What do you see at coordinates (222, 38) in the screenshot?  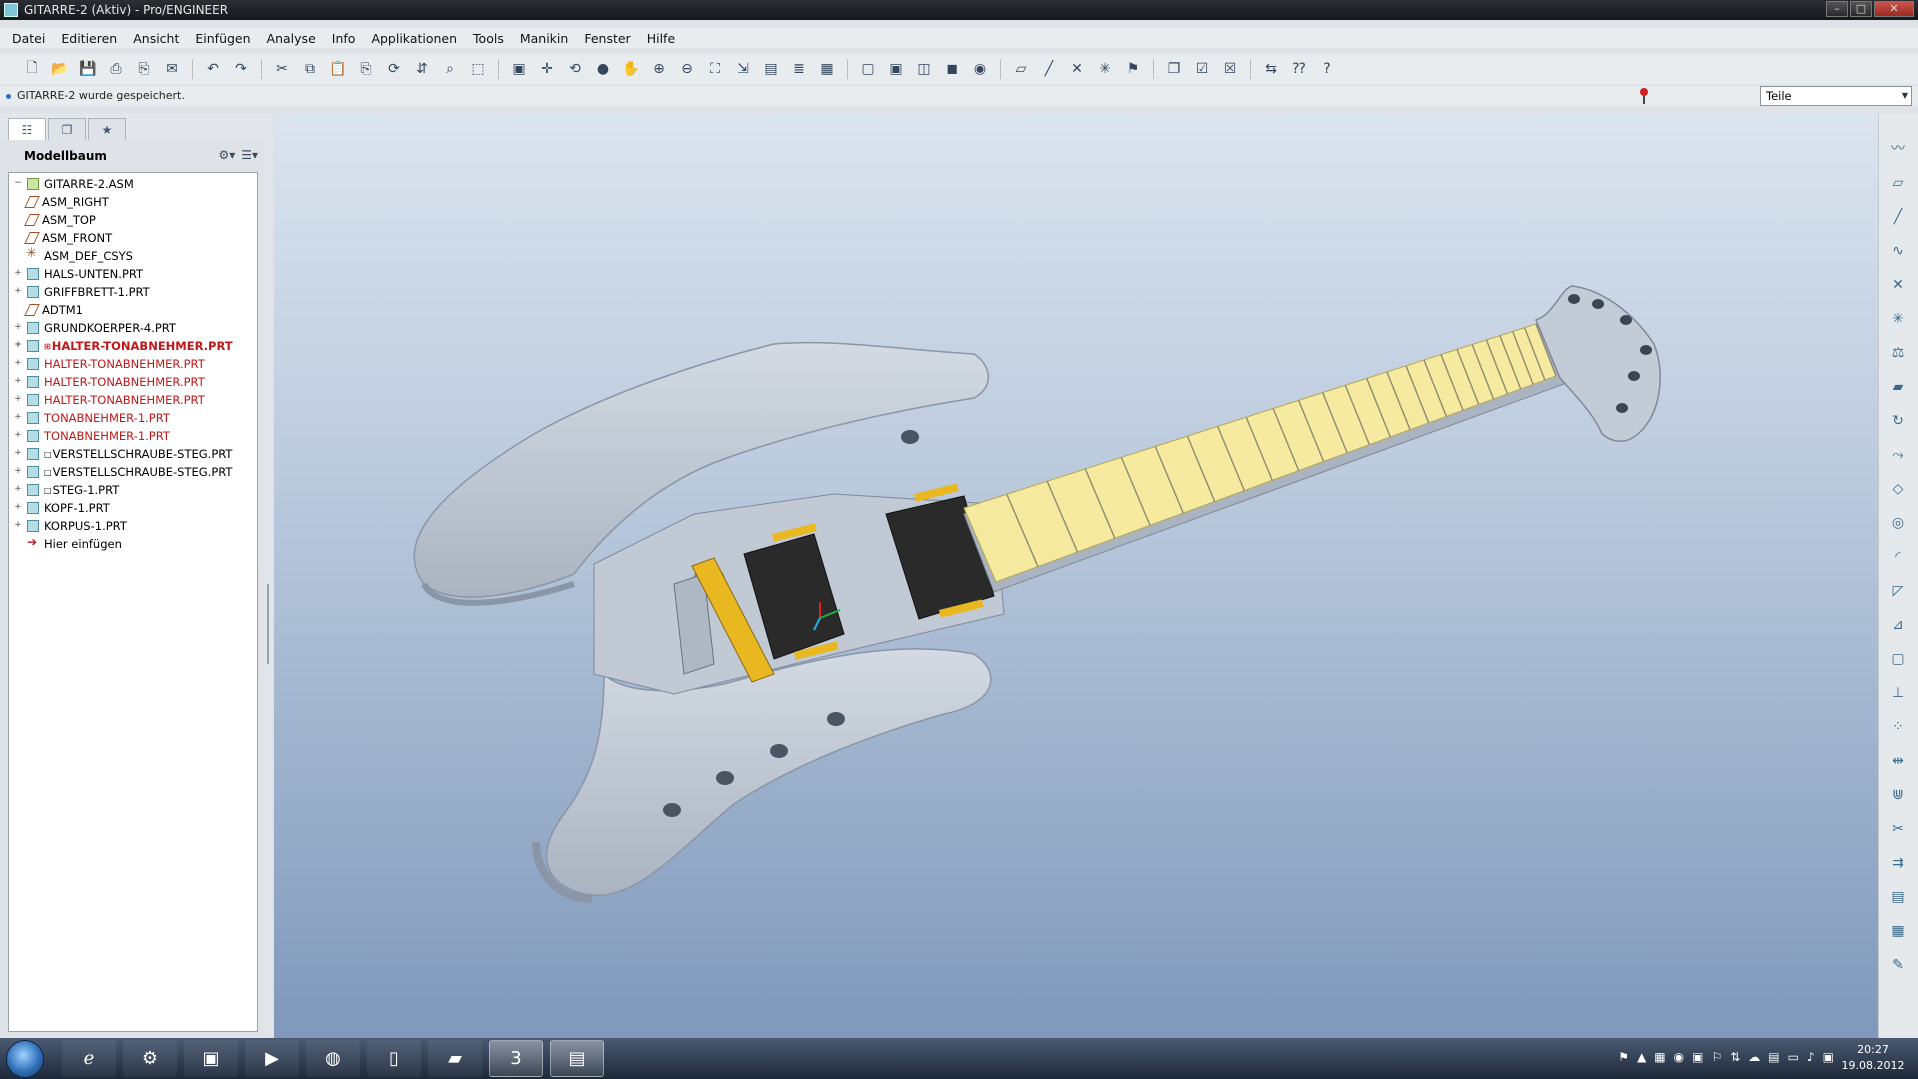 I see `menu-einf-gen: Einfügen` at bounding box center [222, 38].